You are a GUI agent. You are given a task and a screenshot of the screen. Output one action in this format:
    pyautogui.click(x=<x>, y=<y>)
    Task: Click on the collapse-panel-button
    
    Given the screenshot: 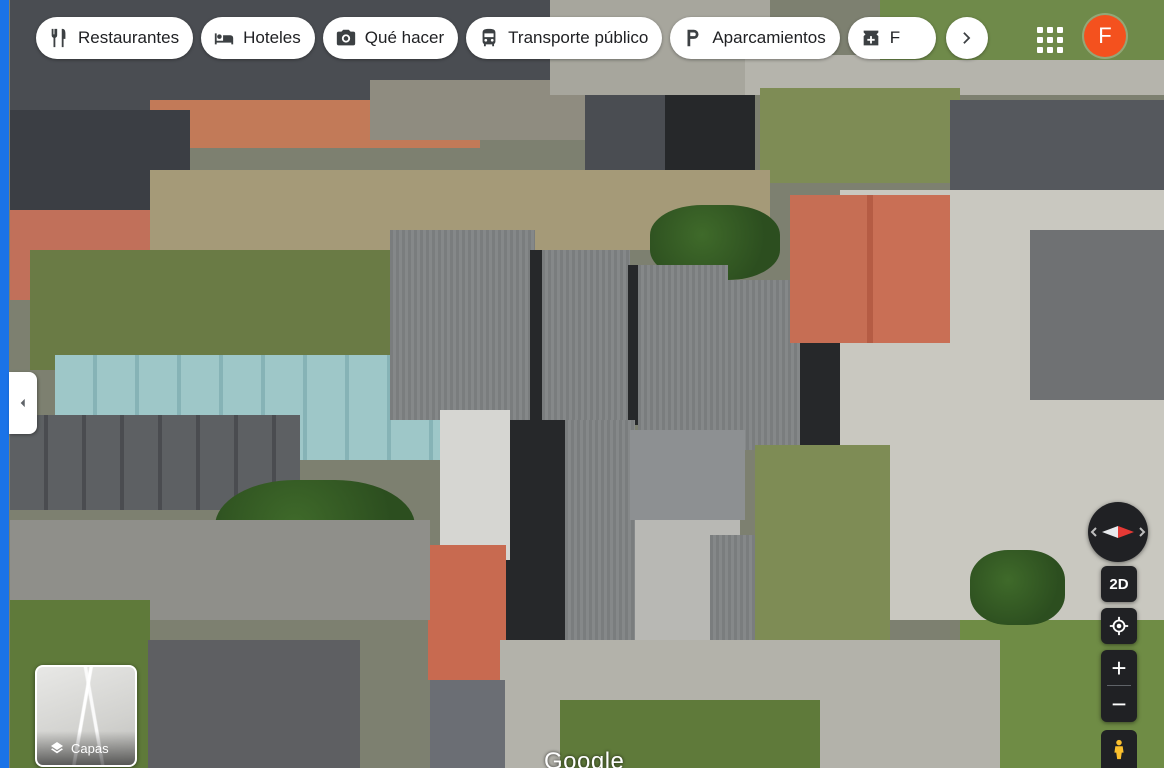 What is the action you would take?
    pyautogui.click(x=23, y=403)
    